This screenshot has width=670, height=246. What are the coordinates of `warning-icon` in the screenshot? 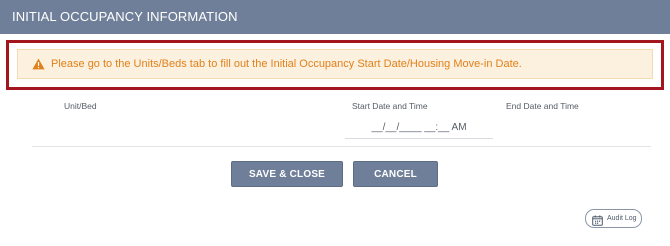 It's located at (38, 64).